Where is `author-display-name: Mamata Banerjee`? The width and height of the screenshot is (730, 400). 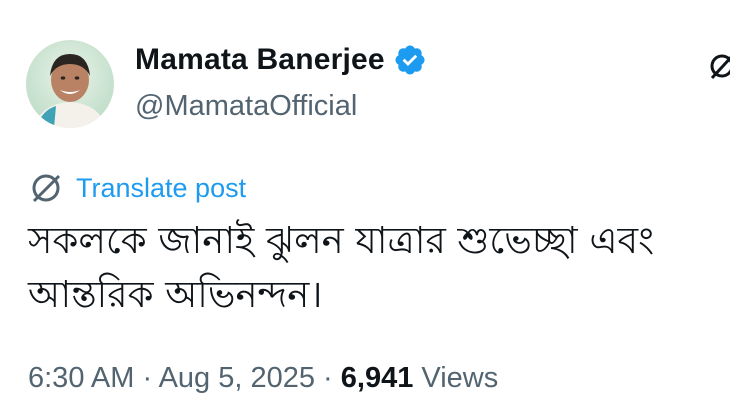 author-display-name: Mamata Banerjee is located at coordinates (260, 60).